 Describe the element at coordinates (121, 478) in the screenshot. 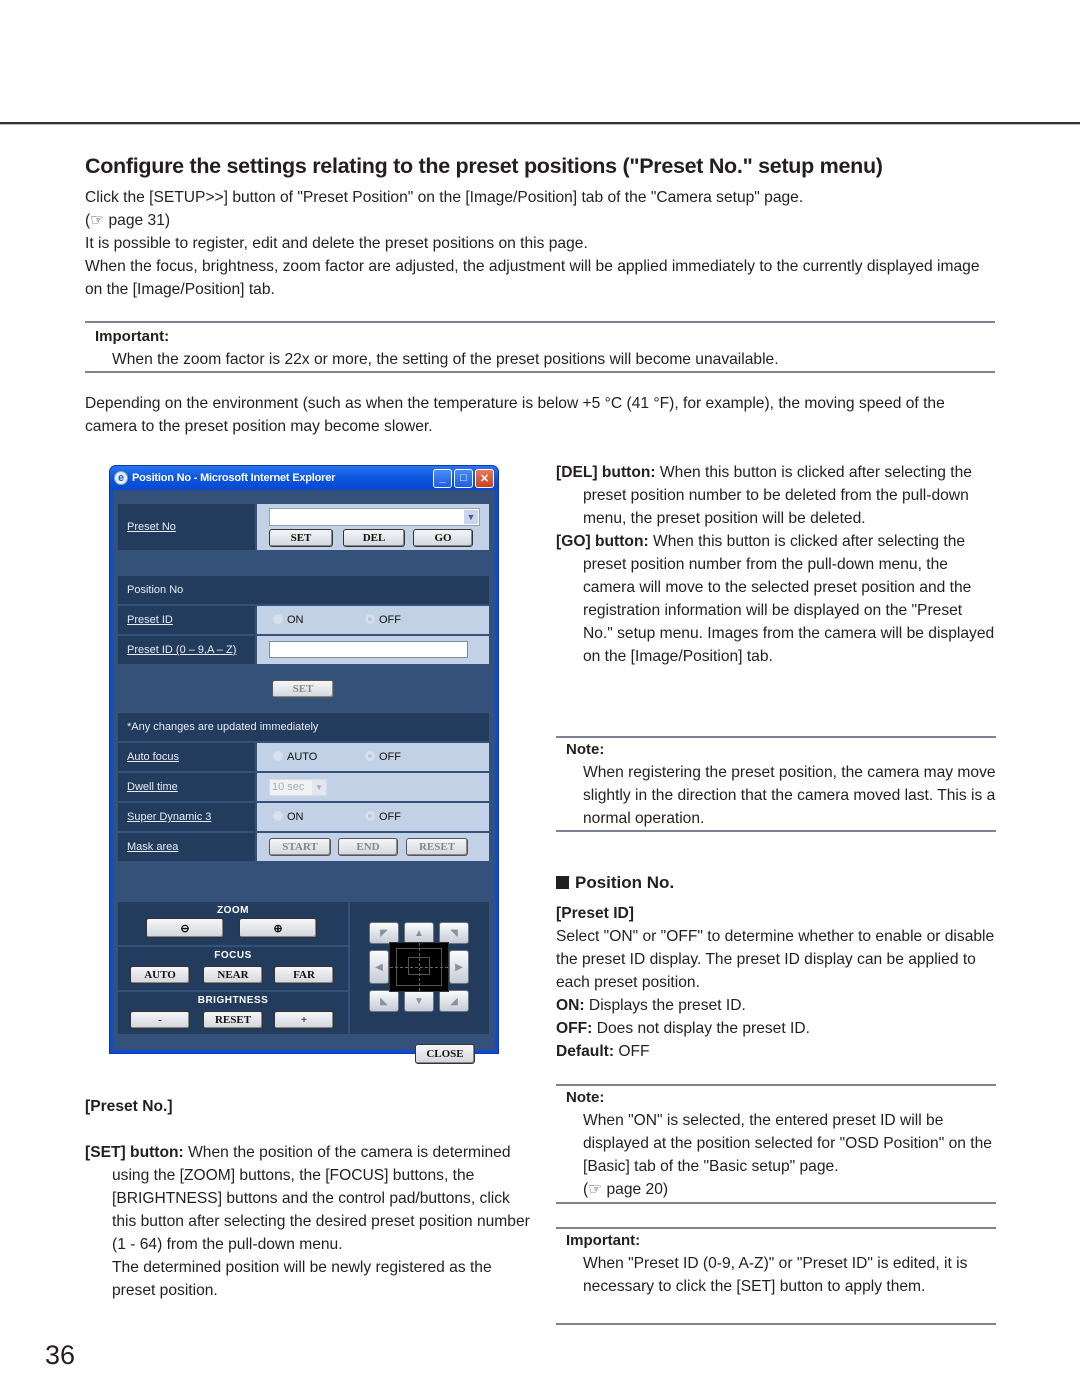

I see `ie-icon: e` at that location.